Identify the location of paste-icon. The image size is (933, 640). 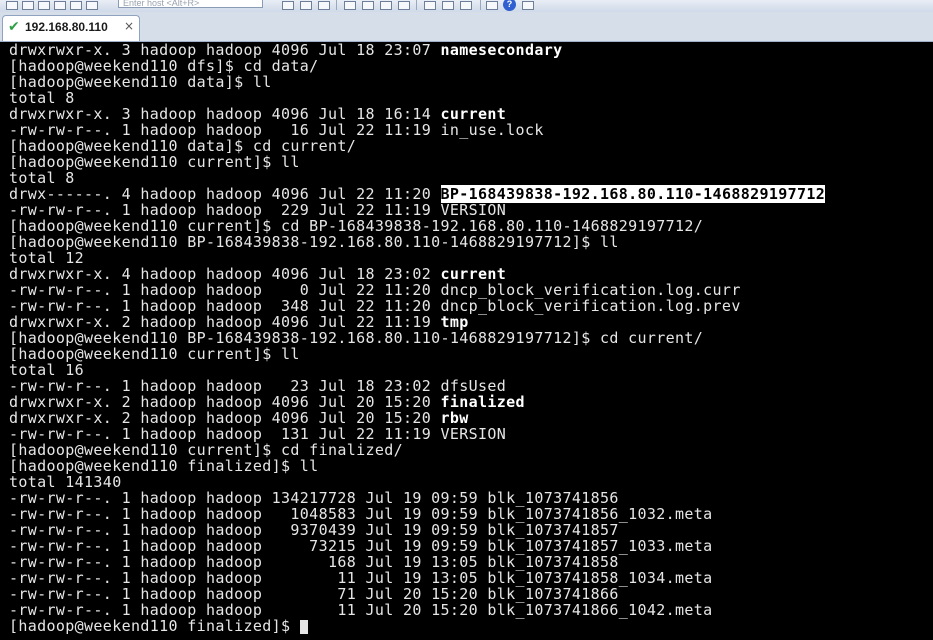
(306, 5).